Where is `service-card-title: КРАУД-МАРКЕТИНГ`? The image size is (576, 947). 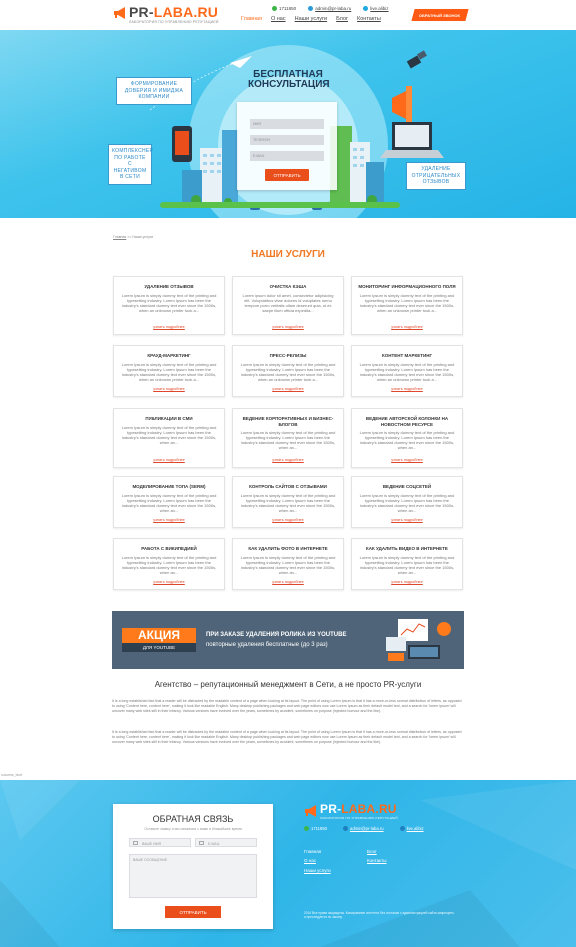
service-card-title: КРАУД-МАРКЕТИНГ is located at coordinates (169, 355).